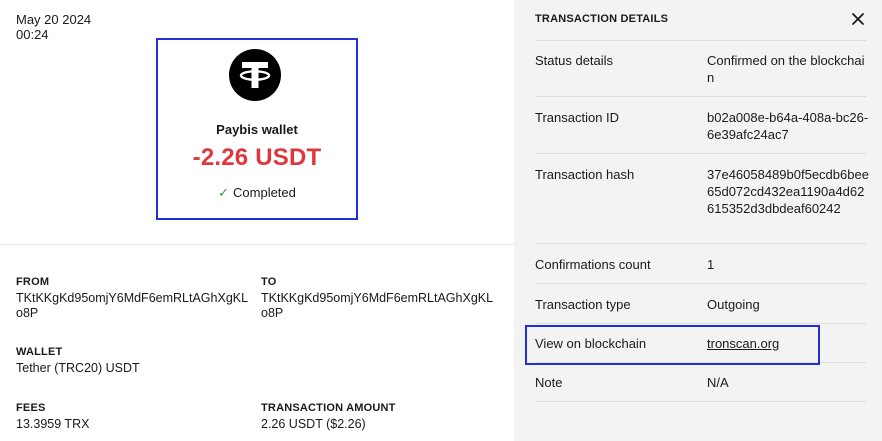 This screenshot has height=441, width=882. Describe the element at coordinates (78, 368) in the screenshot. I see `wallet-value: Tether (TRC20) USDT` at that location.